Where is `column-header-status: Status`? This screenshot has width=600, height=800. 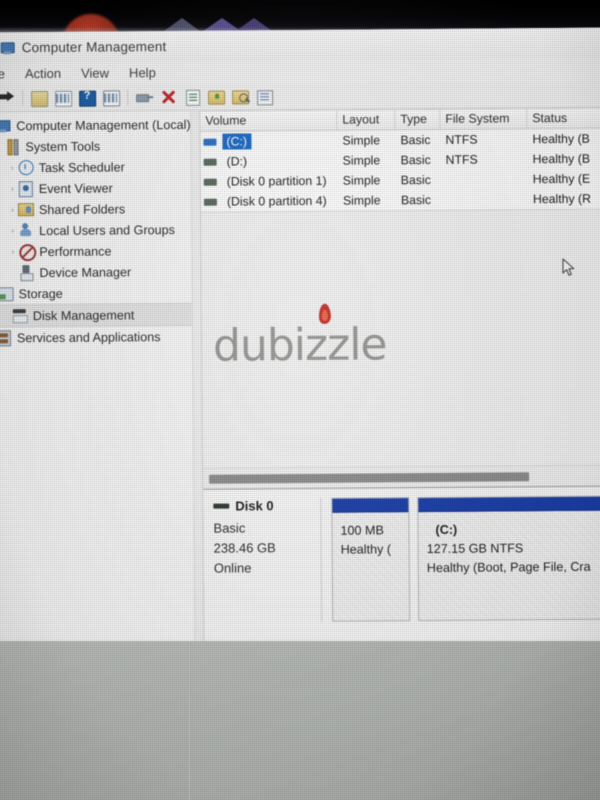
column-header-status: Status is located at coordinates (563, 118).